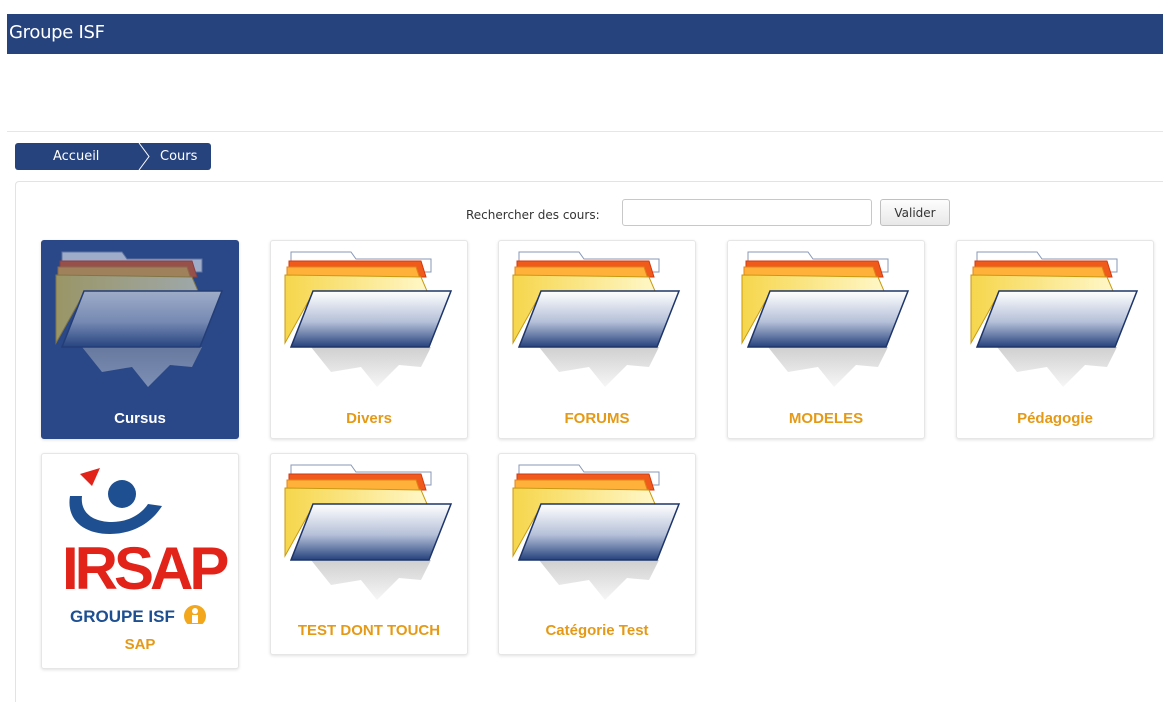 The height and width of the screenshot is (702, 1163). What do you see at coordinates (533, 215) in the screenshot?
I see `search-label: Rechercher des cours:` at bounding box center [533, 215].